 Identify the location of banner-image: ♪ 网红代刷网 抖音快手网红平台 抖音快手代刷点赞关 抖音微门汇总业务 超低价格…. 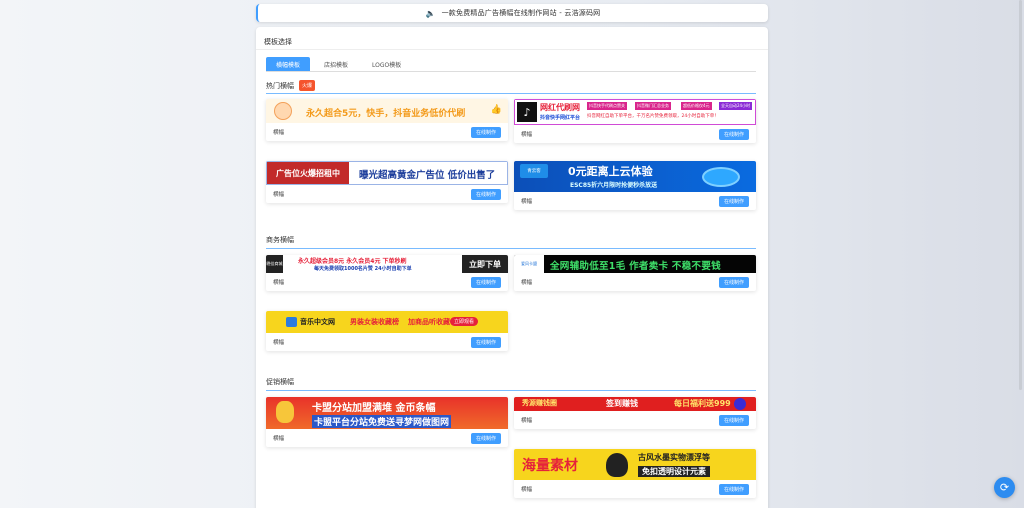
(635, 112).